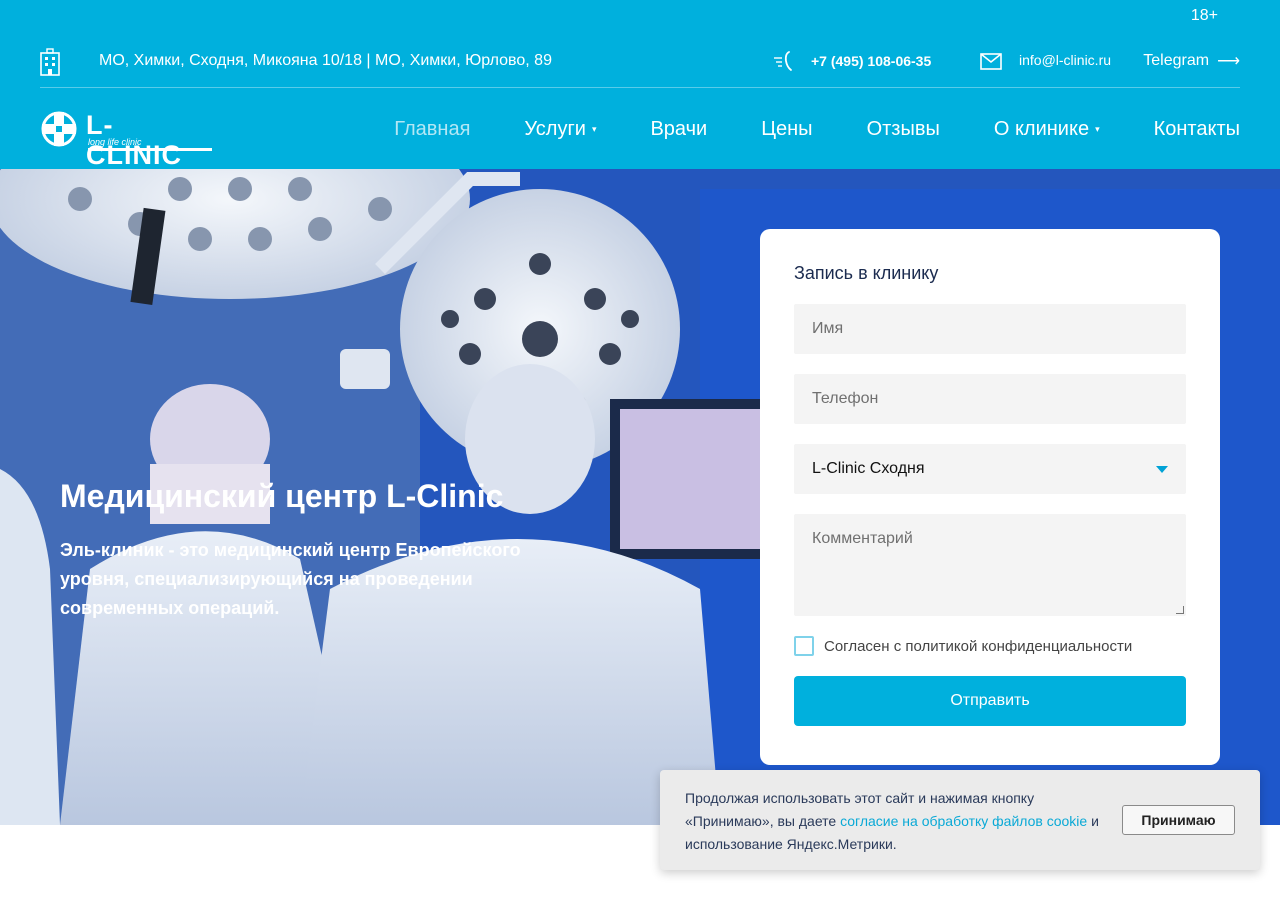 This screenshot has width=1280, height=900. I want to click on nav-item-6: Контакты, so click(1197, 129).